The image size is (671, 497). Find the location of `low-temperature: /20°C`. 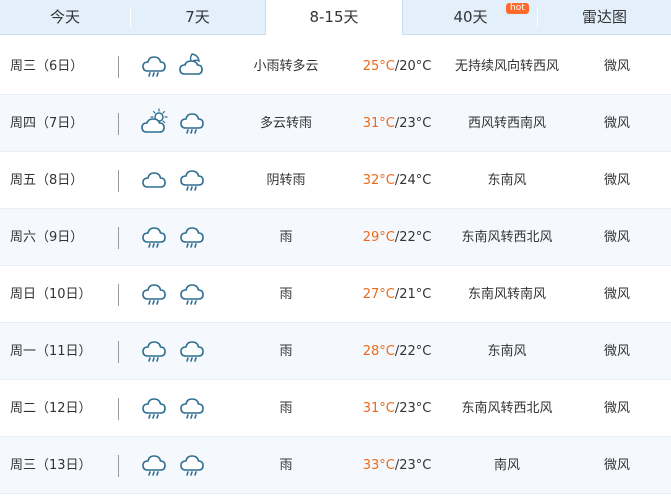

low-temperature: /20°C is located at coordinates (413, 66).